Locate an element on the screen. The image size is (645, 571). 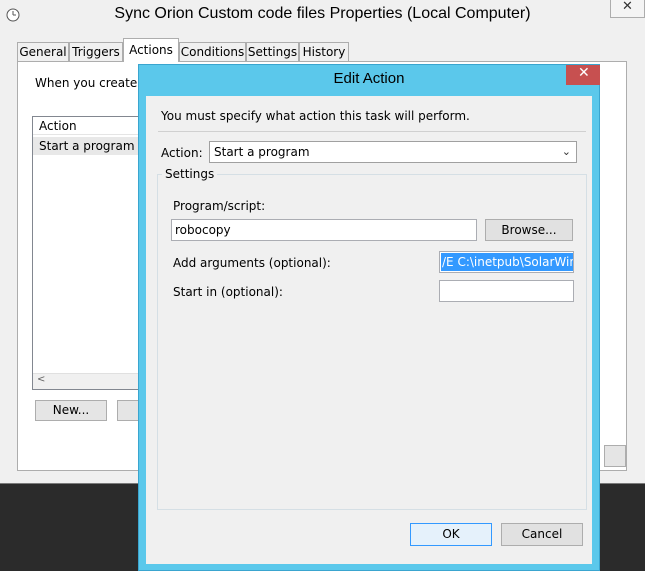
arguments-input: /E C:\inetpub\SolarWind is located at coordinates (506, 262).